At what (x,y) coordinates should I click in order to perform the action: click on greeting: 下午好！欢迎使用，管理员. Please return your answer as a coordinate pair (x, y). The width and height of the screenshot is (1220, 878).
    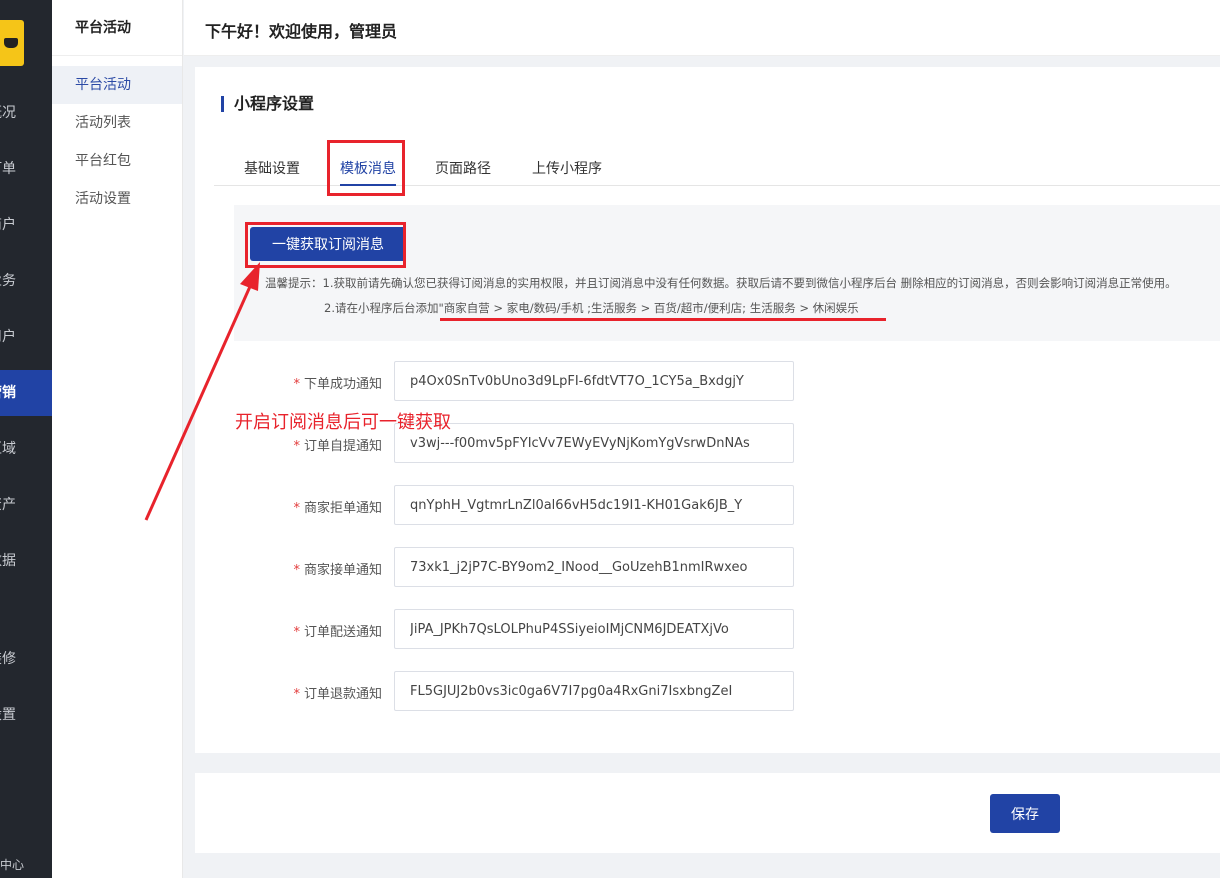
    Looking at the image, I should click on (301, 31).